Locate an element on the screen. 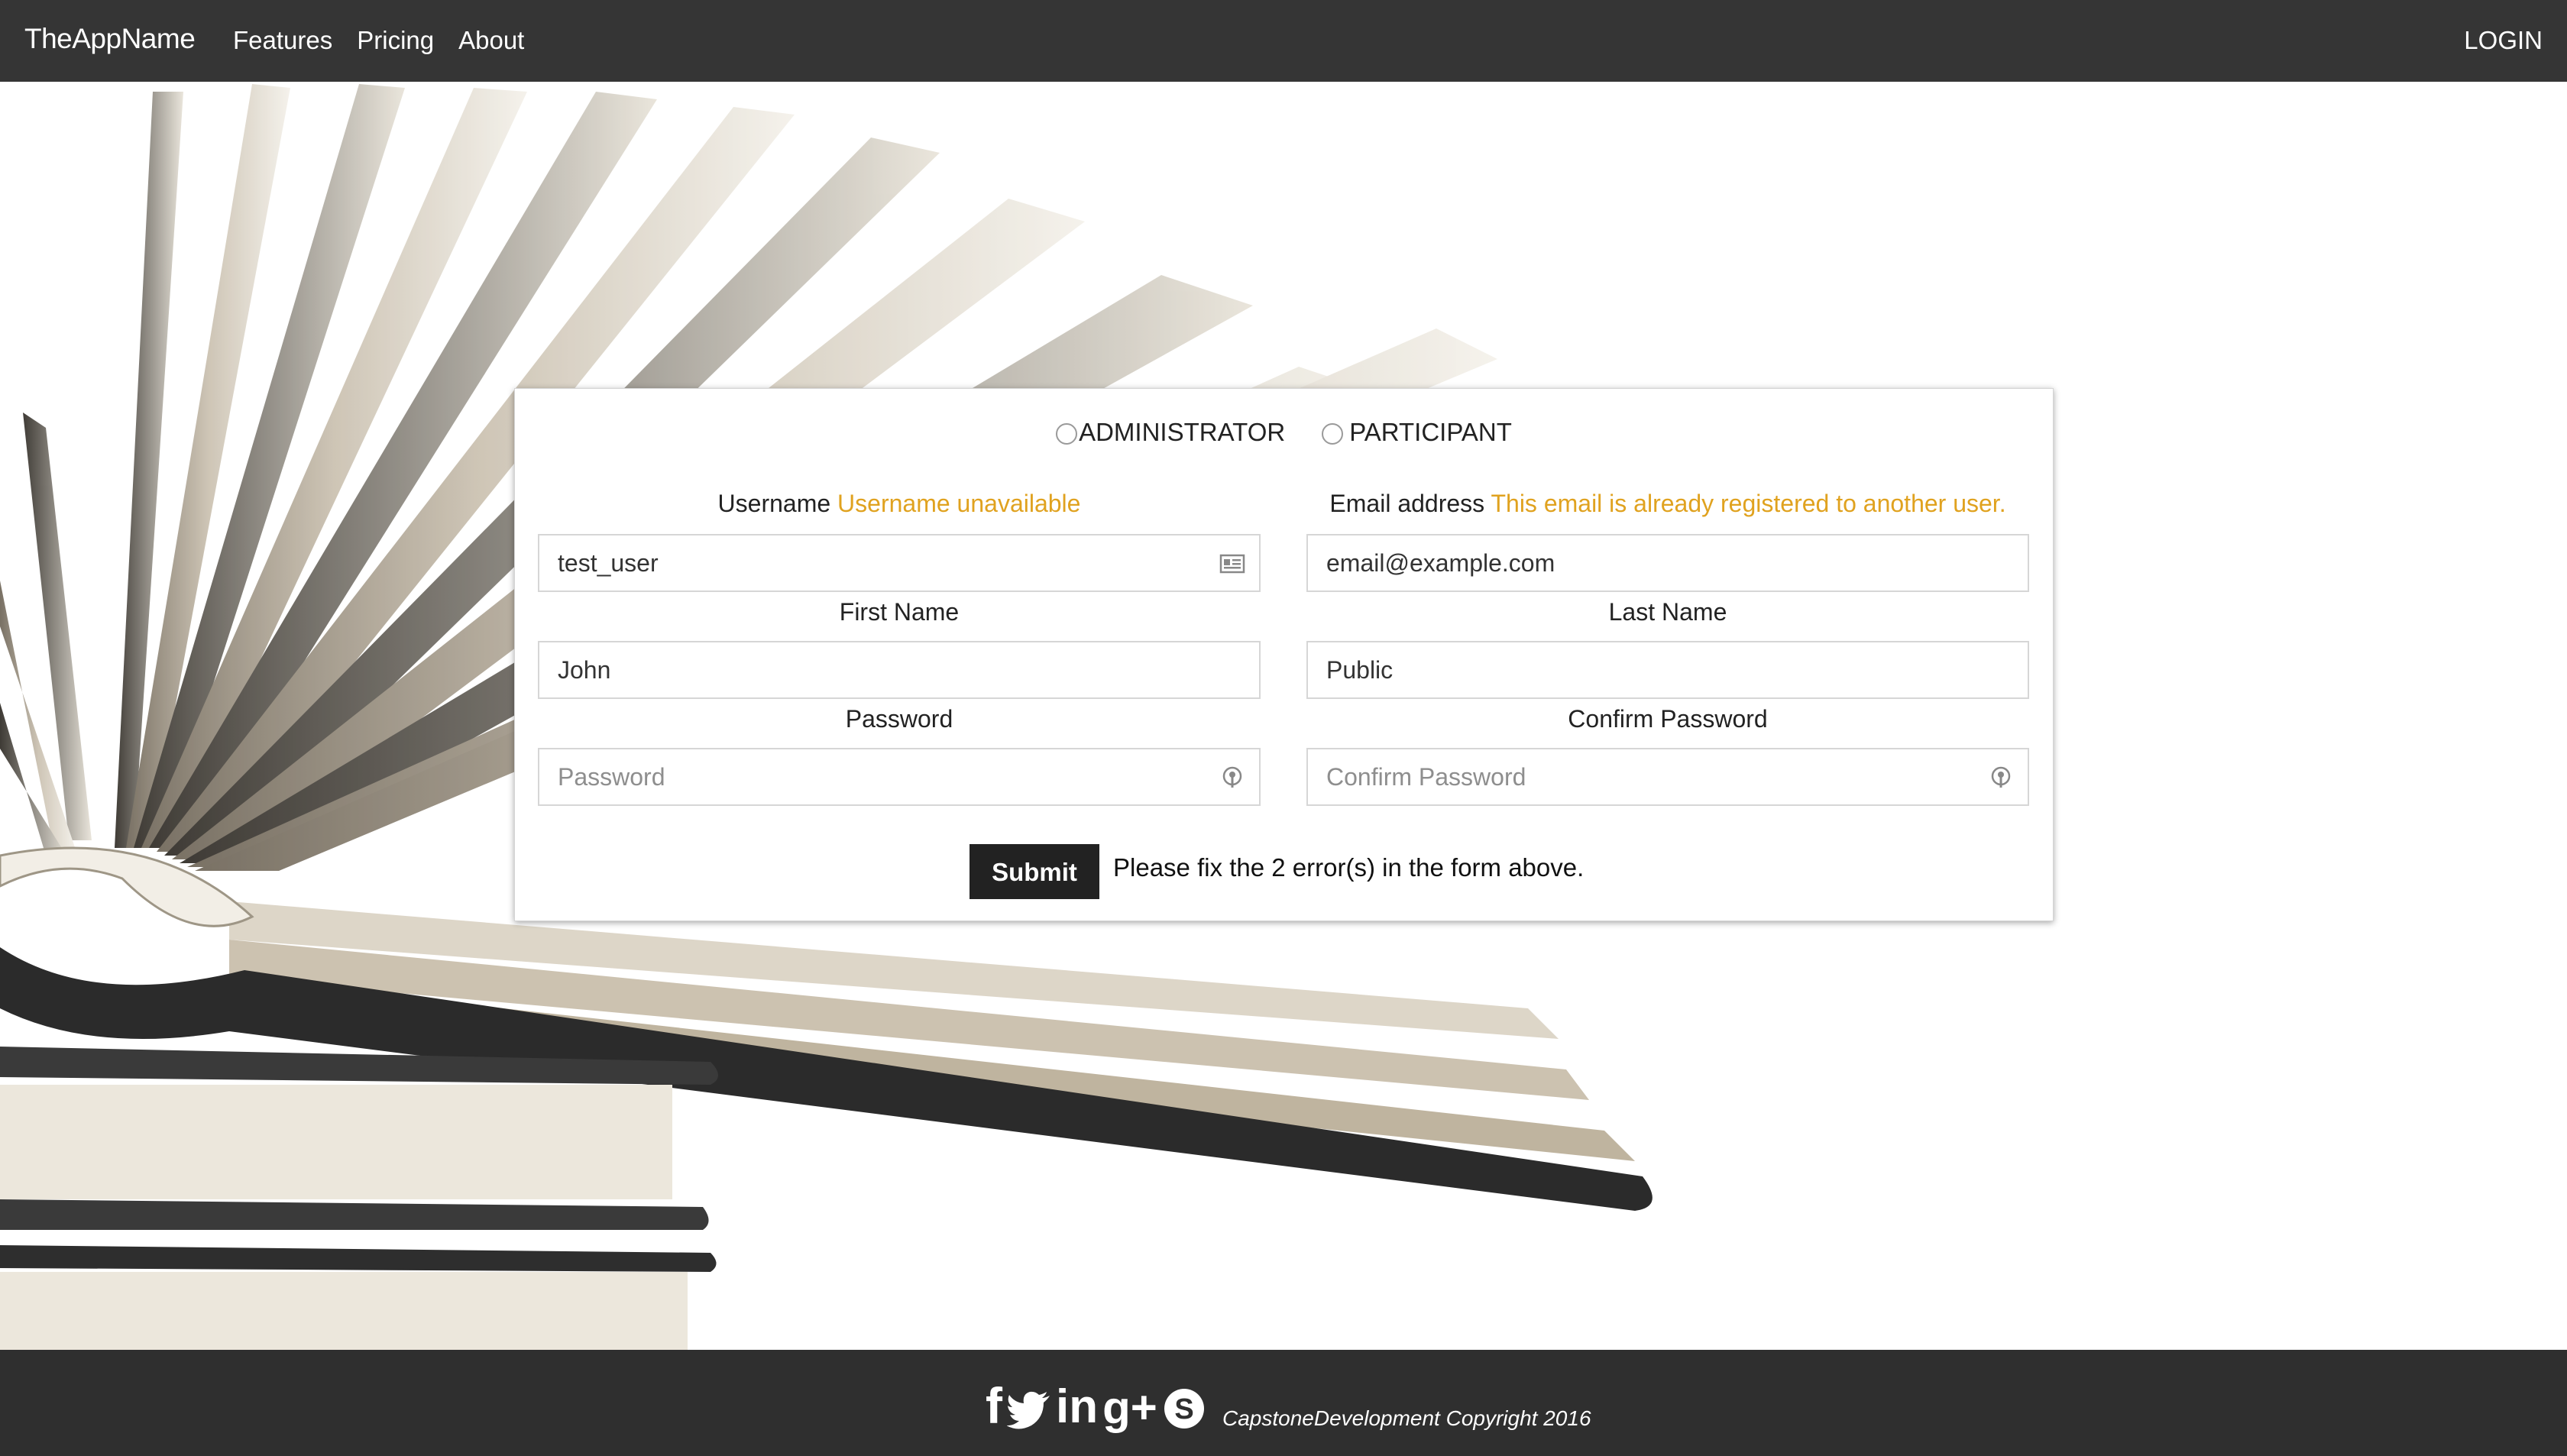  nav-link-pricing: Pricing is located at coordinates (395, 40).